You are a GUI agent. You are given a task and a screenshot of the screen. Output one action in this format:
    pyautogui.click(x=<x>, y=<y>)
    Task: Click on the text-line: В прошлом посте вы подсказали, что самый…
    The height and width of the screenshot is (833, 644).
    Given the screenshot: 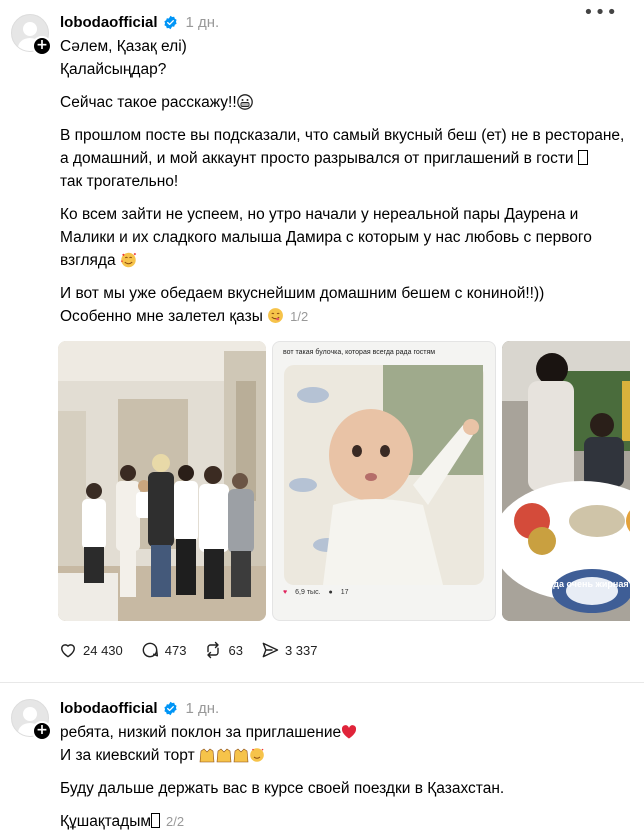 What is the action you would take?
    pyautogui.click(x=342, y=135)
    